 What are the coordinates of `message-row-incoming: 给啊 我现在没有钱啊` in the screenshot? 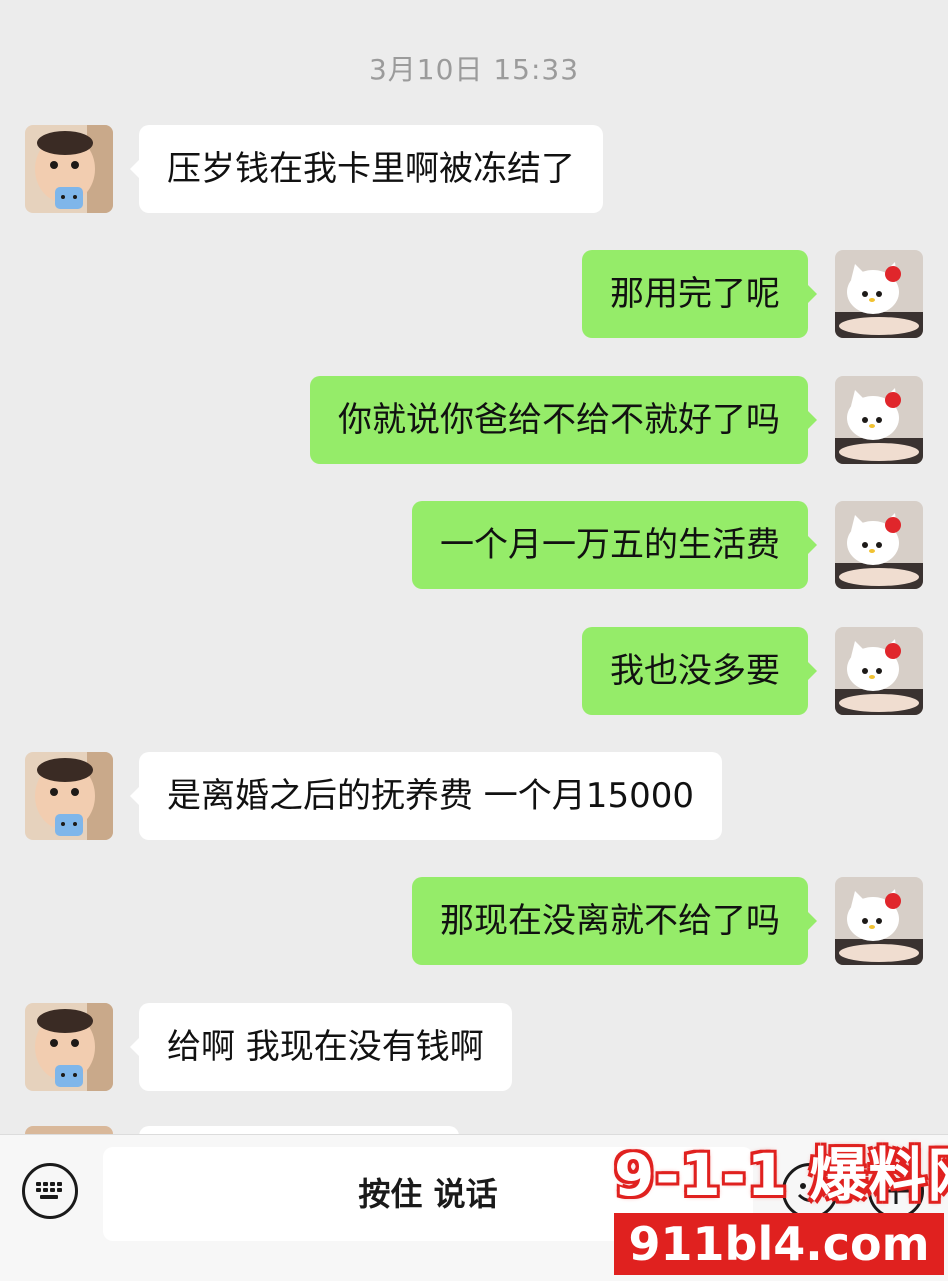 It's located at (474, 1048).